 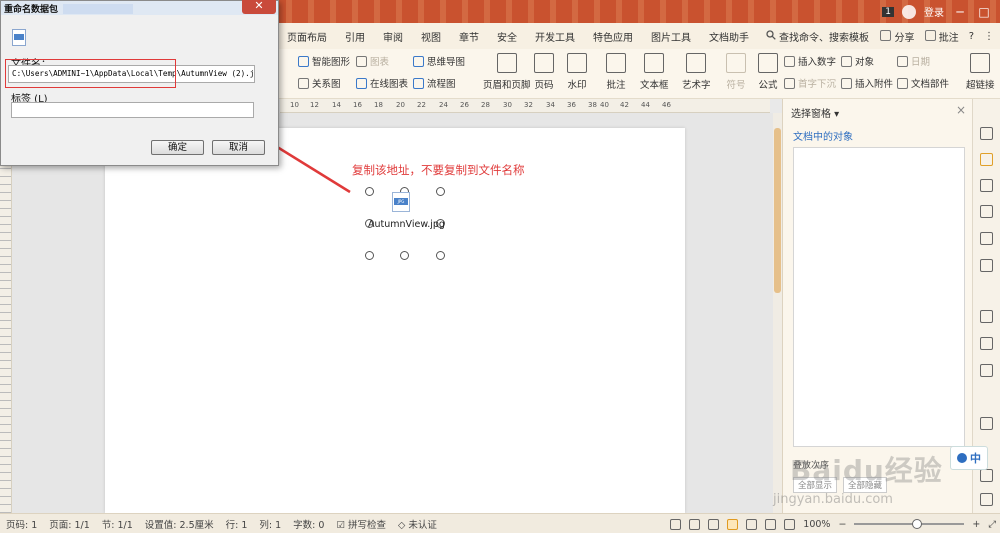 What do you see at coordinates (986, 211) in the screenshot?
I see `style-icon` at bounding box center [986, 211].